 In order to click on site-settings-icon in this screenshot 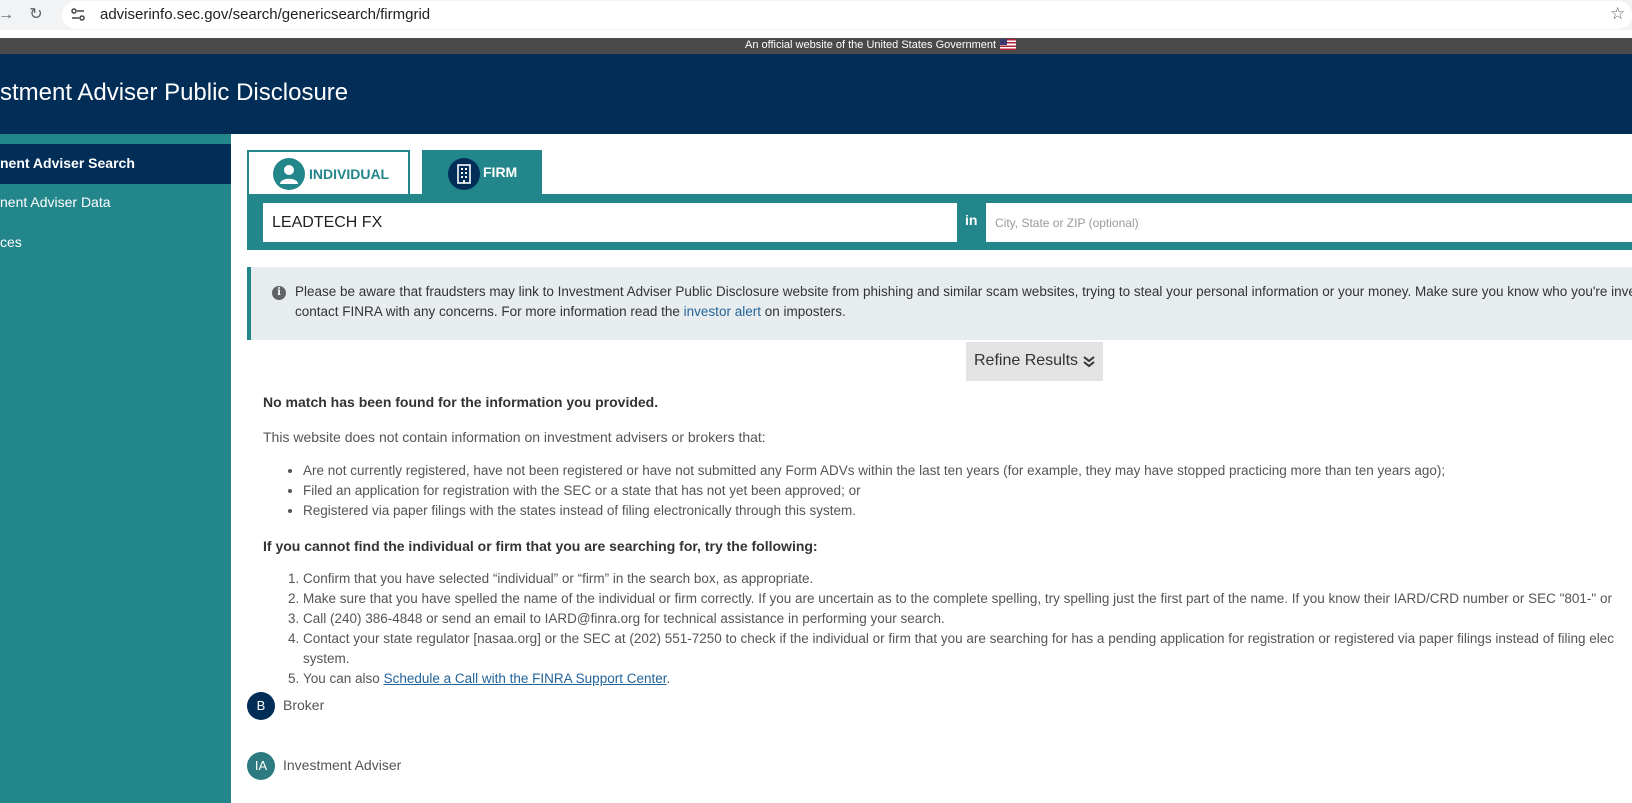, I will do `click(78, 15)`.